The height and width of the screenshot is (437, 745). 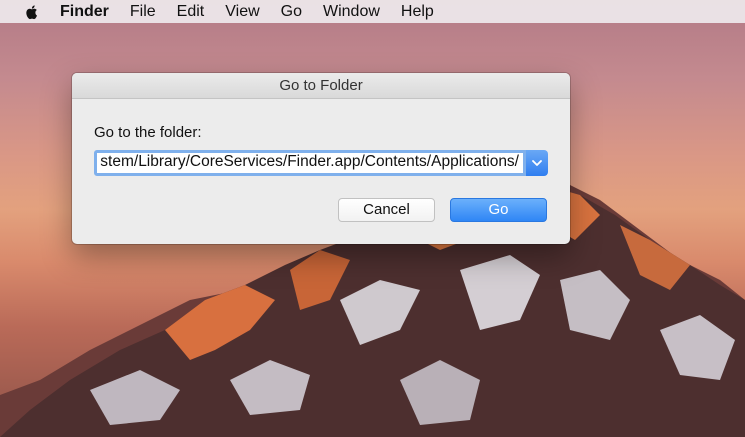 I want to click on dialog-title: Go to Folder, so click(x=321, y=86).